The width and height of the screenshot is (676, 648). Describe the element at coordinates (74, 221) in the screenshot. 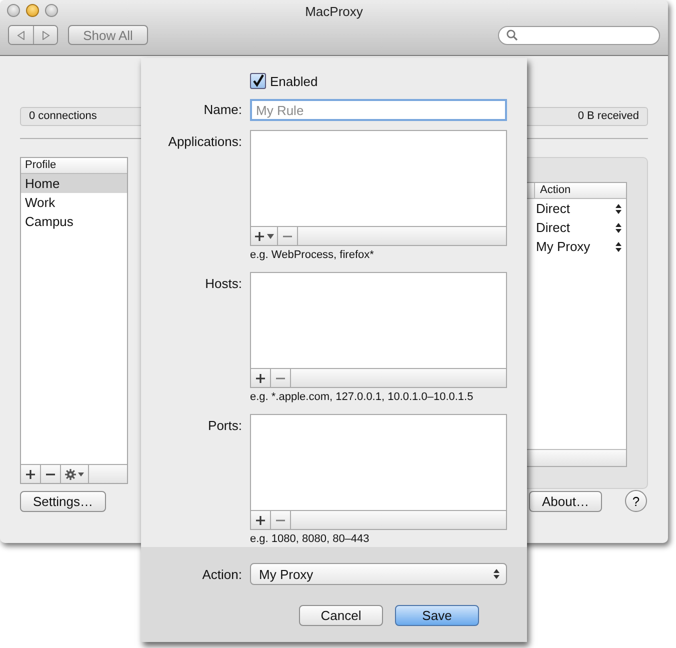

I see `profile-item: Campus` at that location.